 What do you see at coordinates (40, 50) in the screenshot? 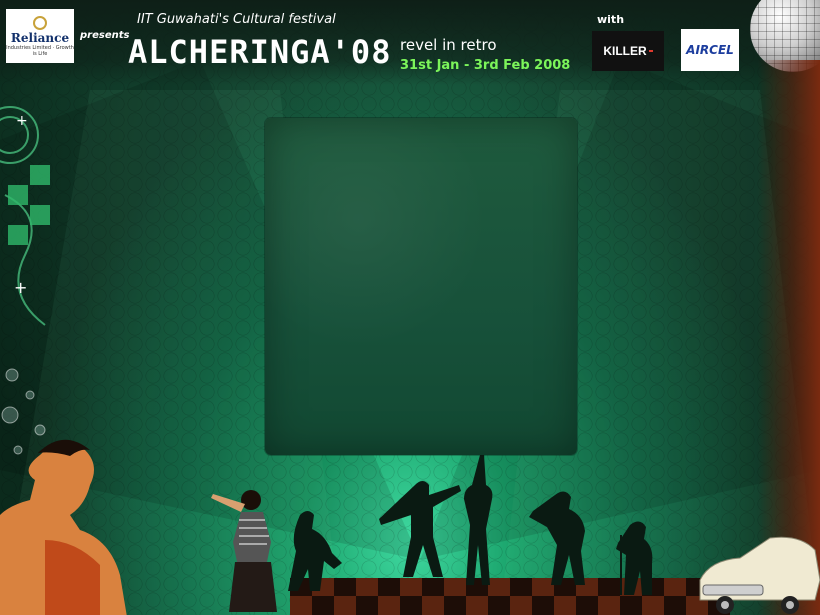
I see `reliance-logo-subtext: Industries Limited · Growth is Life` at bounding box center [40, 50].